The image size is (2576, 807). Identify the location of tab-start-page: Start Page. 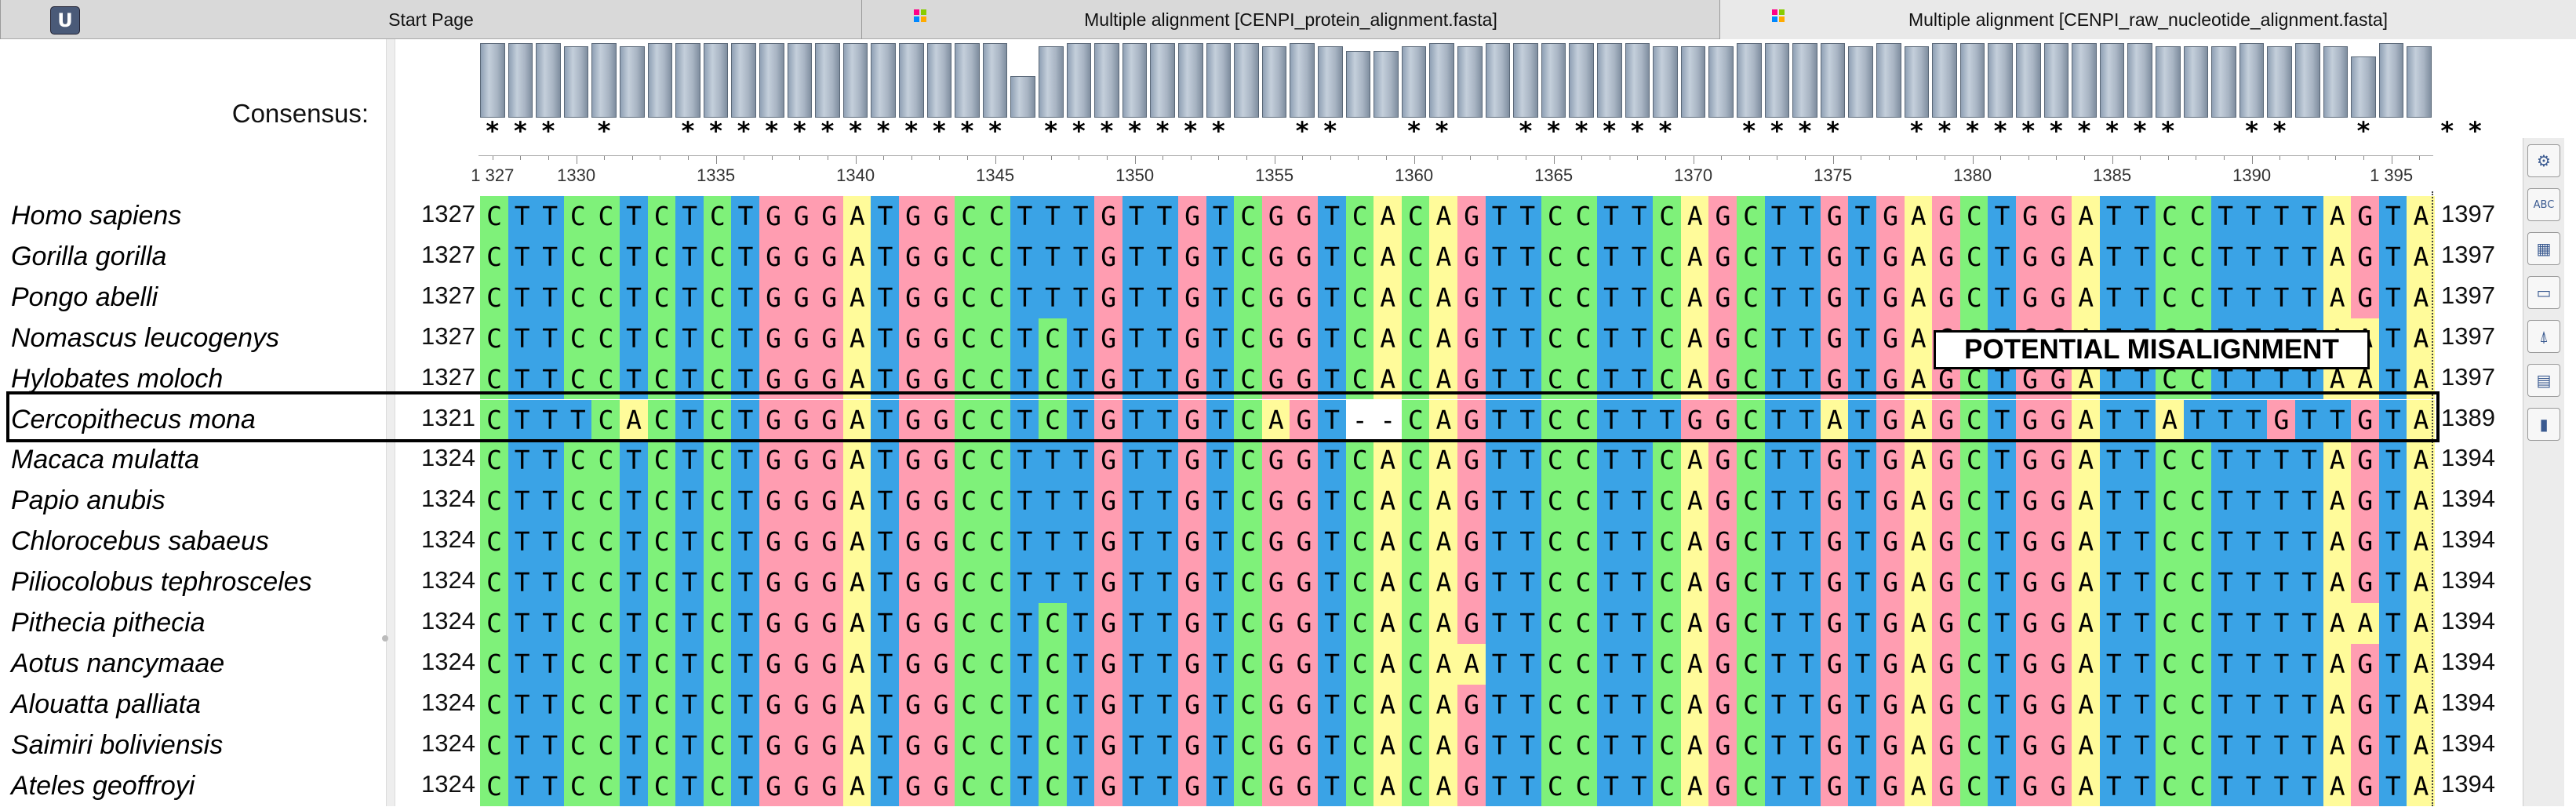
(431, 20).